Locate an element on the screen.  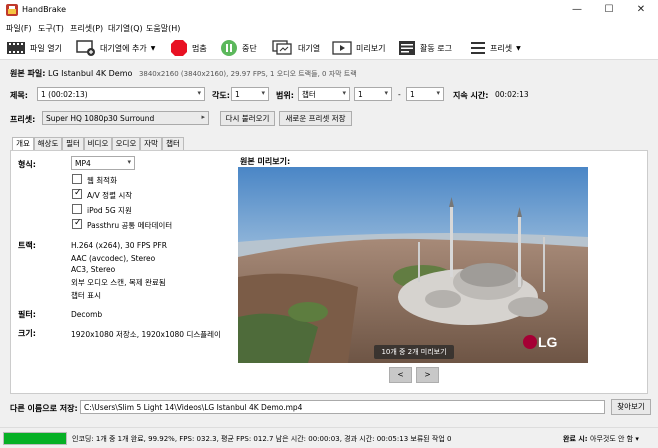
tracks-label: 트랙: is located at coordinates (27, 245).